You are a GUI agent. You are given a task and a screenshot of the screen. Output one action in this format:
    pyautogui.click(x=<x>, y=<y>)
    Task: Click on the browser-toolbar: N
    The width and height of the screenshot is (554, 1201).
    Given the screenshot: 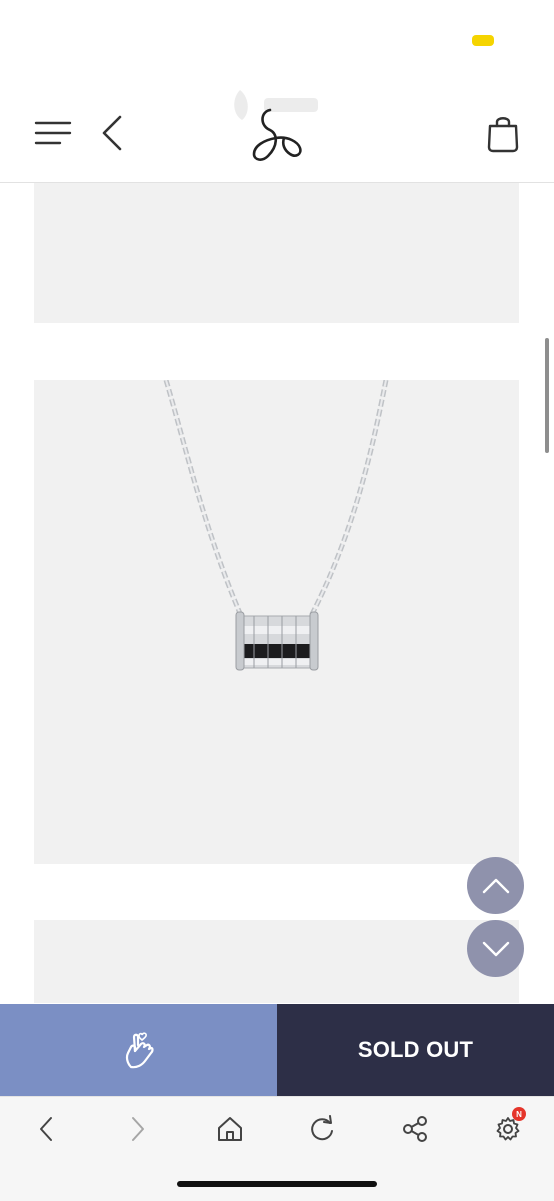 What is the action you would take?
    pyautogui.click(x=277, y=1148)
    